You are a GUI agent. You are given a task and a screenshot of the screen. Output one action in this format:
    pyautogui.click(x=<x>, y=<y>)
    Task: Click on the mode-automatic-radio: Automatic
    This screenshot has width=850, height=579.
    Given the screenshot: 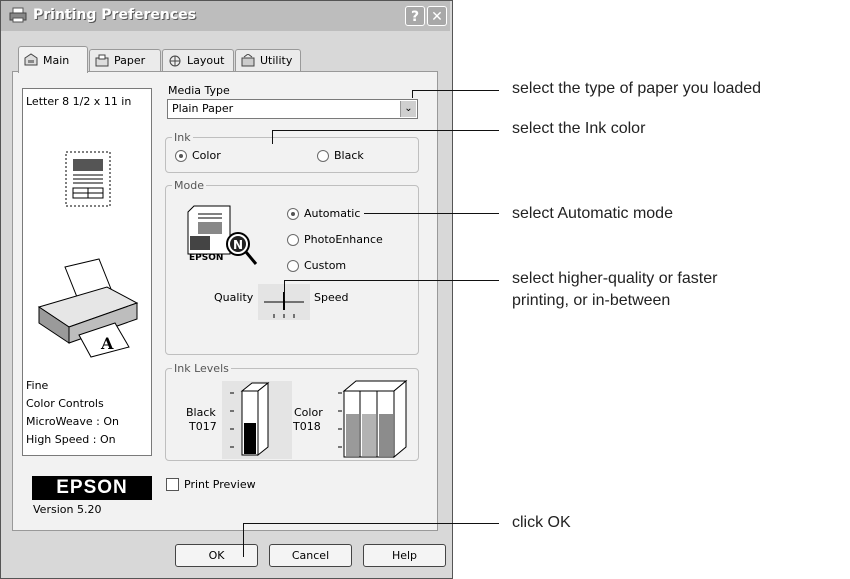 What is the action you would take?
    pyautogui.click(x=323, y=213)
    